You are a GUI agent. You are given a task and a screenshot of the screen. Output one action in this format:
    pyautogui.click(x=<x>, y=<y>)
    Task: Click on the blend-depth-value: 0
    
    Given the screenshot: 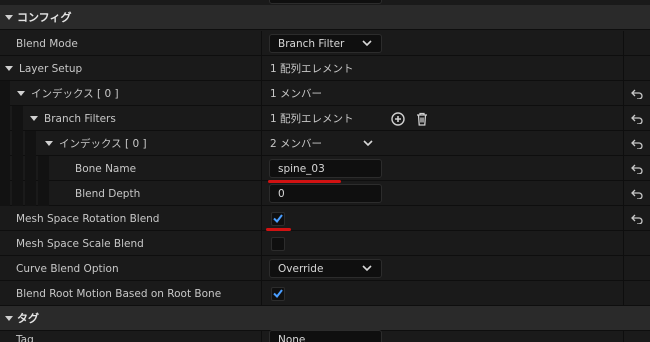 What is the action you would take?
    pyautogui.click(x=281, y=193)
    